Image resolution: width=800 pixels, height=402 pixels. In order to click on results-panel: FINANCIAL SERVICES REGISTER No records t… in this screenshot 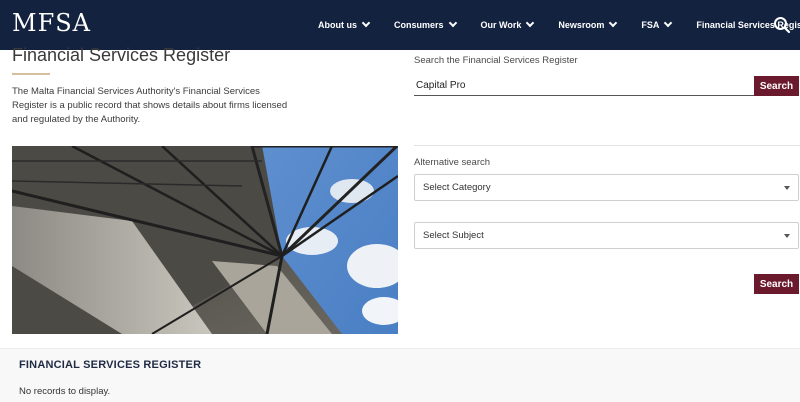, I will do `click(400, 375)`.